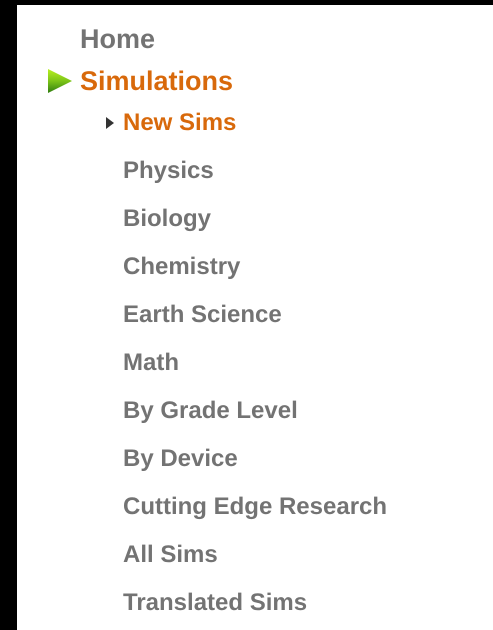 This screenshot has width=493, height=630. What do you see at coordinates (60, 81) in the screenshot?
I see `play-arrow-icon` at bounding box center [60, 81].